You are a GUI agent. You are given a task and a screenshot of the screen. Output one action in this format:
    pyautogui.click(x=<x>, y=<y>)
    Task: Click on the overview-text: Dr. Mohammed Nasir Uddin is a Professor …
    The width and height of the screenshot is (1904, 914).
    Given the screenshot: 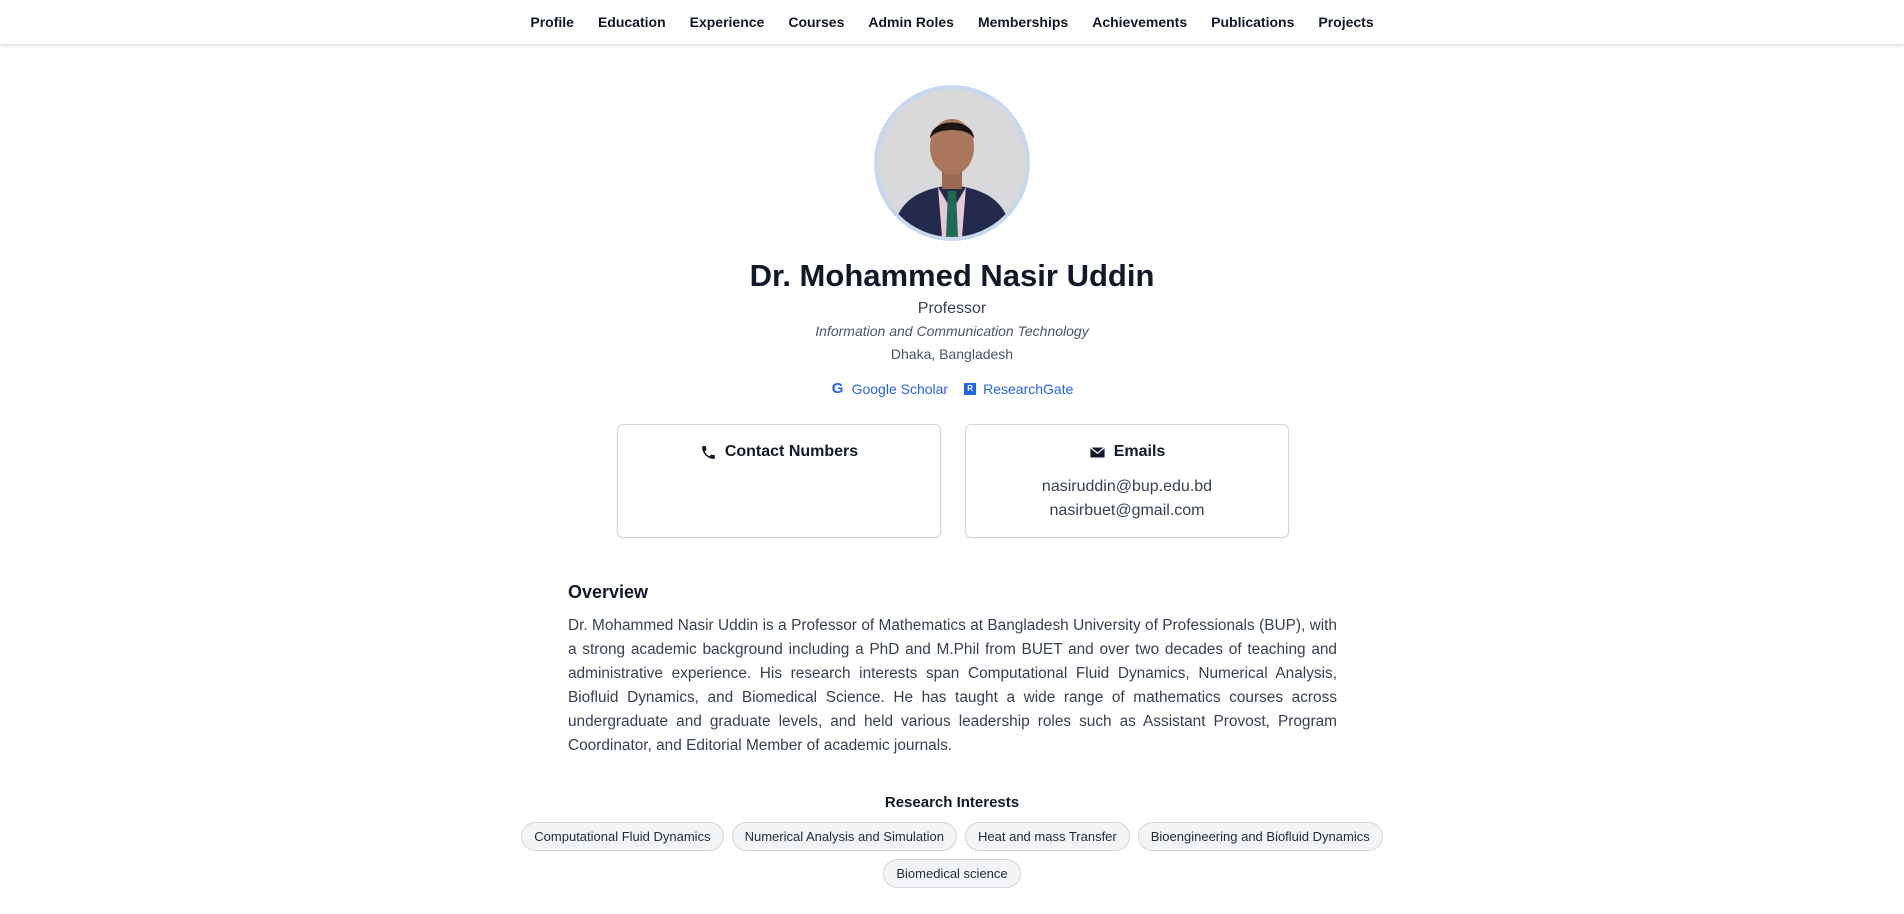 What is the action you would take?
    pyautogui.click(x=952, y=685)
    